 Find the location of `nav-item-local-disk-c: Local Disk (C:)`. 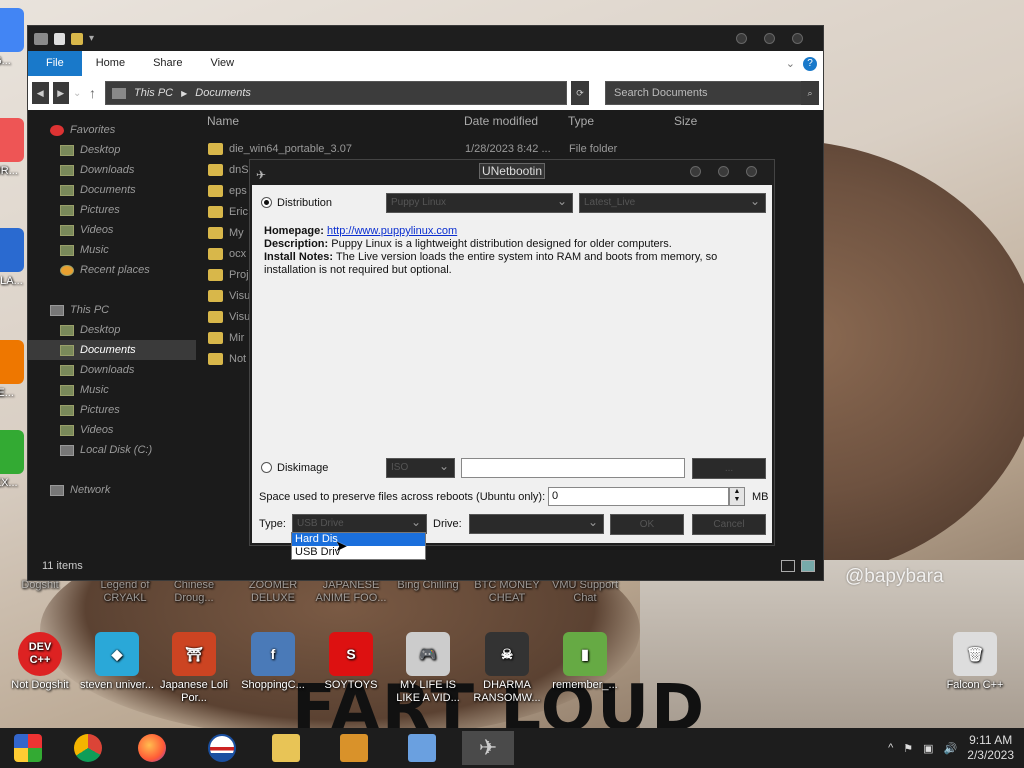

nav-item-local-disk-c: Local Disk (C:) is located at coordinates (112, 450).